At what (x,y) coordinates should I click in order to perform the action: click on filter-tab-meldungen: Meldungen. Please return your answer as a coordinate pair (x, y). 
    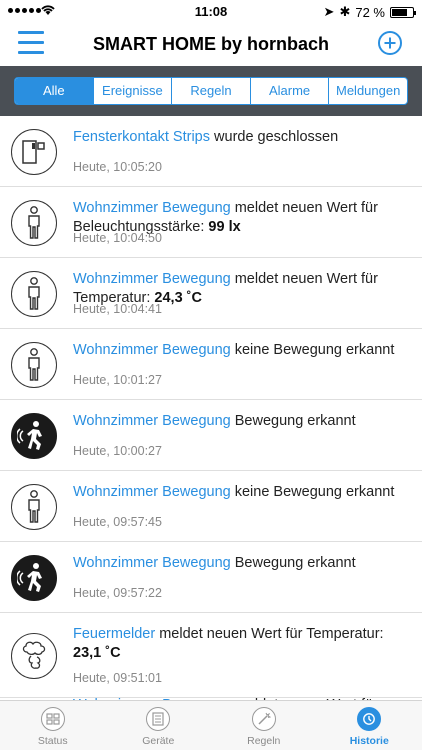
    Looking at the image, I should click on (367, 91).